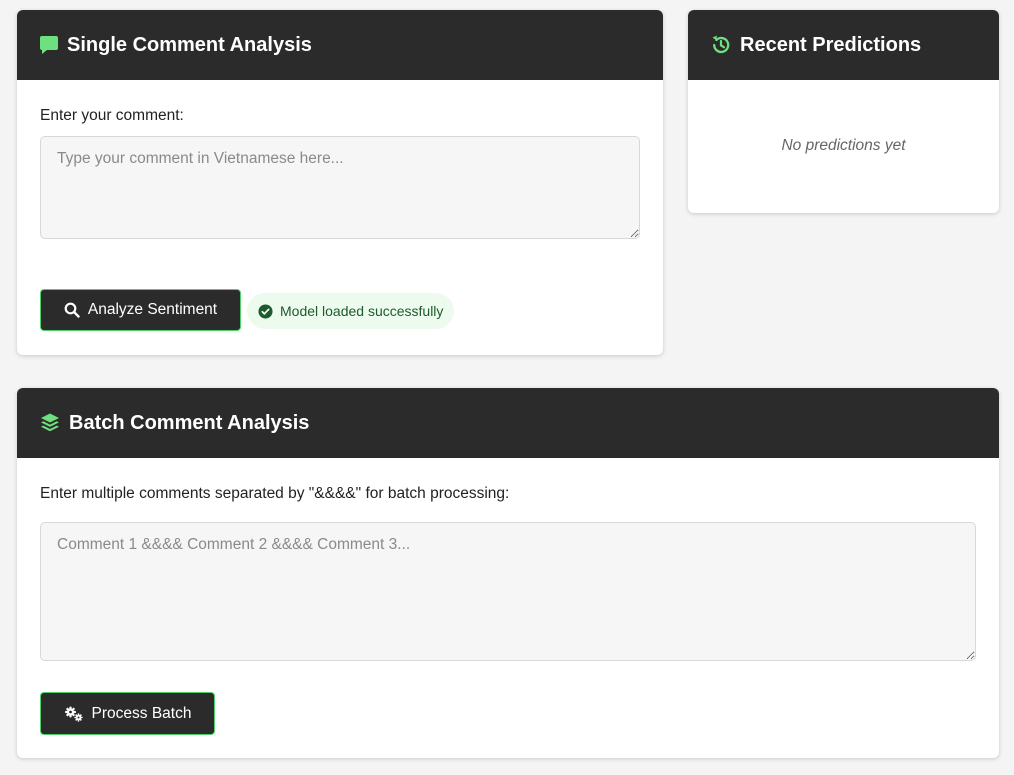 This screenshot has height=775, width=1014. I want to click on recent-predictions-title: Recent Predictions, so click(831, 44).